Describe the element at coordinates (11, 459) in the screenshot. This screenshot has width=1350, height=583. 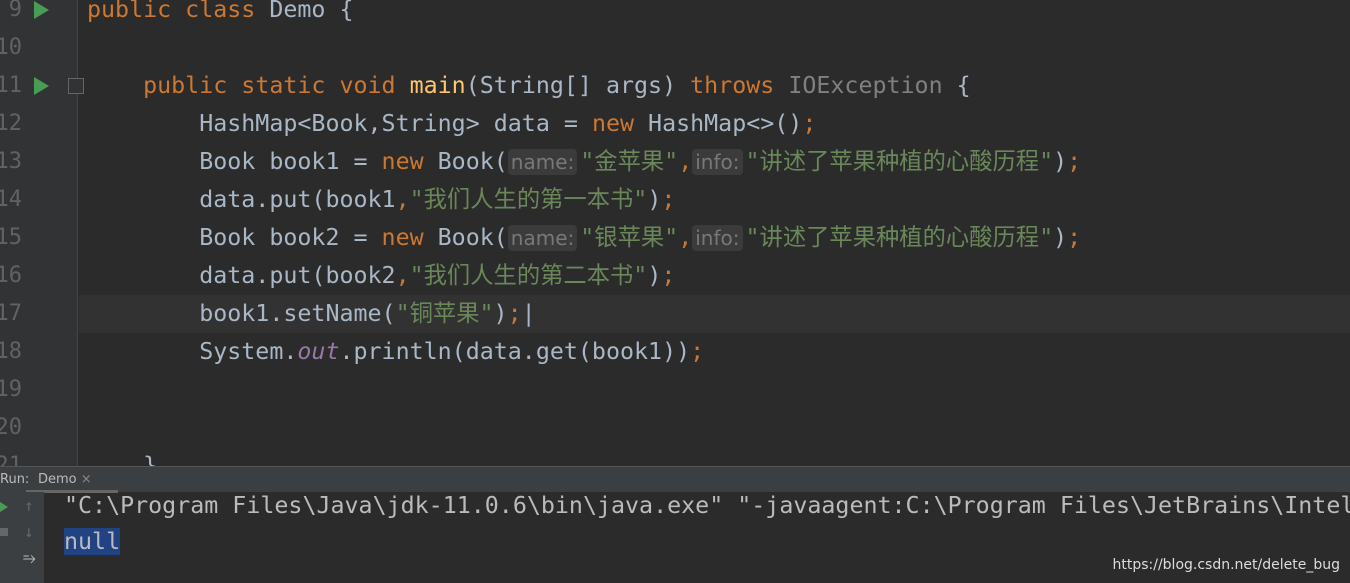
I see `line-number: 21` at that location.